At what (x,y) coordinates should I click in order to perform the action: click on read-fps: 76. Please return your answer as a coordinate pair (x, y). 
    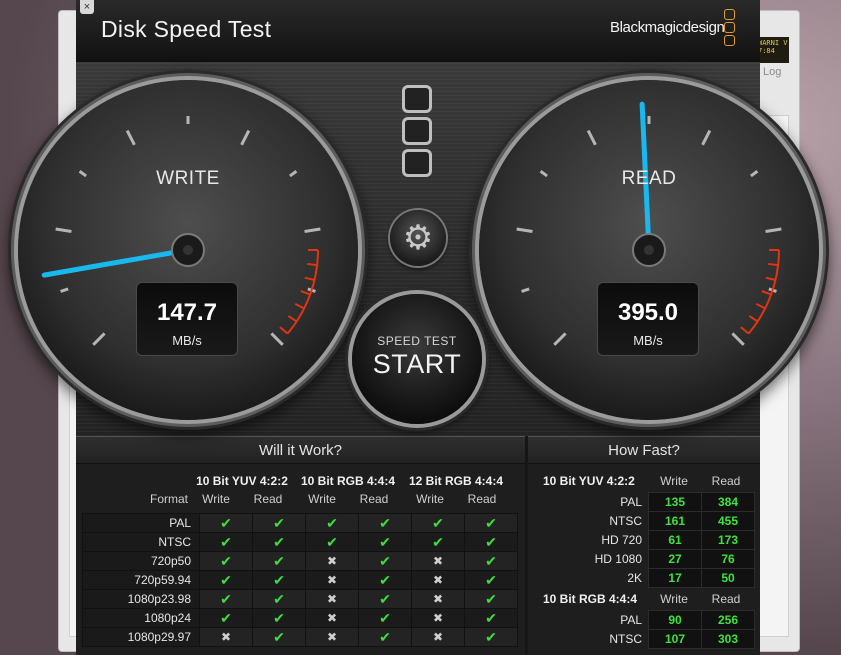
    Looking at the image, I should click on (728, 559).